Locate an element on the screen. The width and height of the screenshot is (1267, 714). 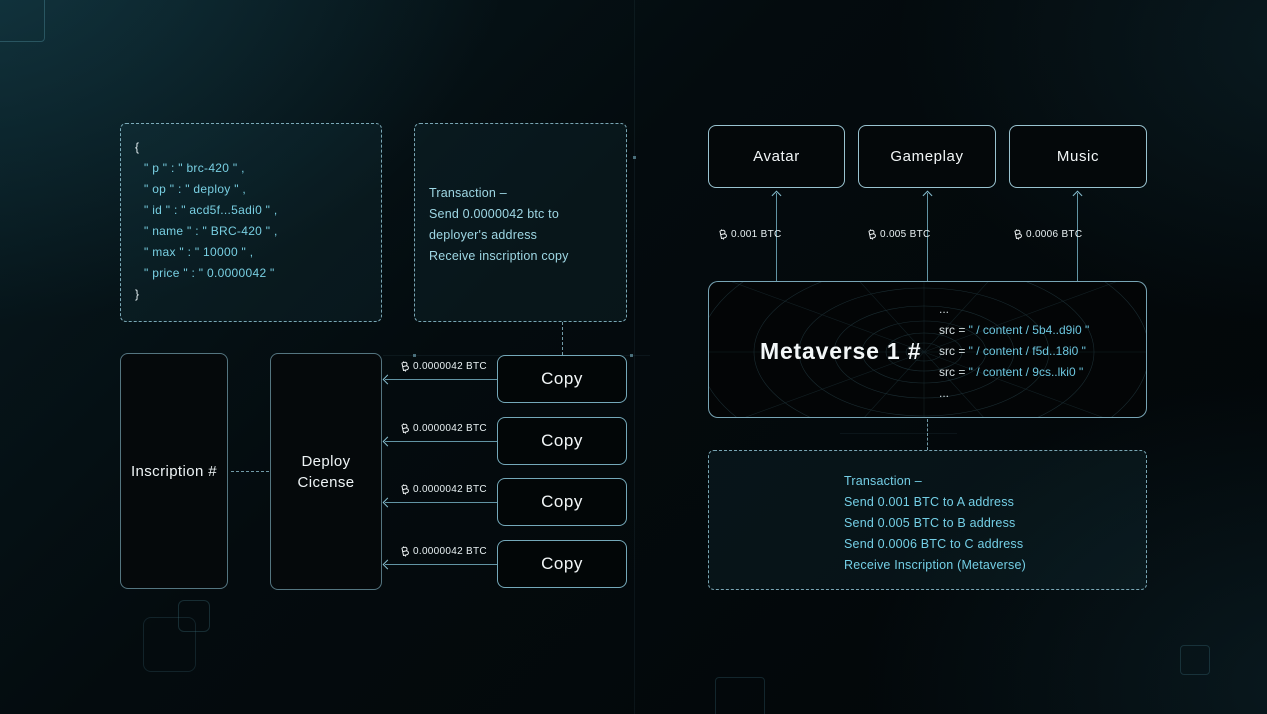
transaction-receive: Receive Inscription (Metaverse) is located at coordinates (935, 565).